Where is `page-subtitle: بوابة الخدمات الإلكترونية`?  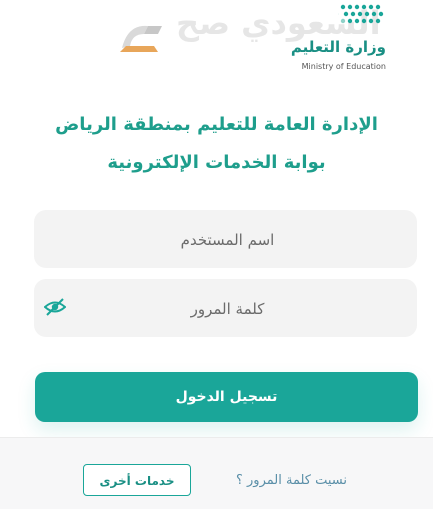 page-subtitle: بوابة الخدمات الإلكترونية is located at coordinates (216, 162).